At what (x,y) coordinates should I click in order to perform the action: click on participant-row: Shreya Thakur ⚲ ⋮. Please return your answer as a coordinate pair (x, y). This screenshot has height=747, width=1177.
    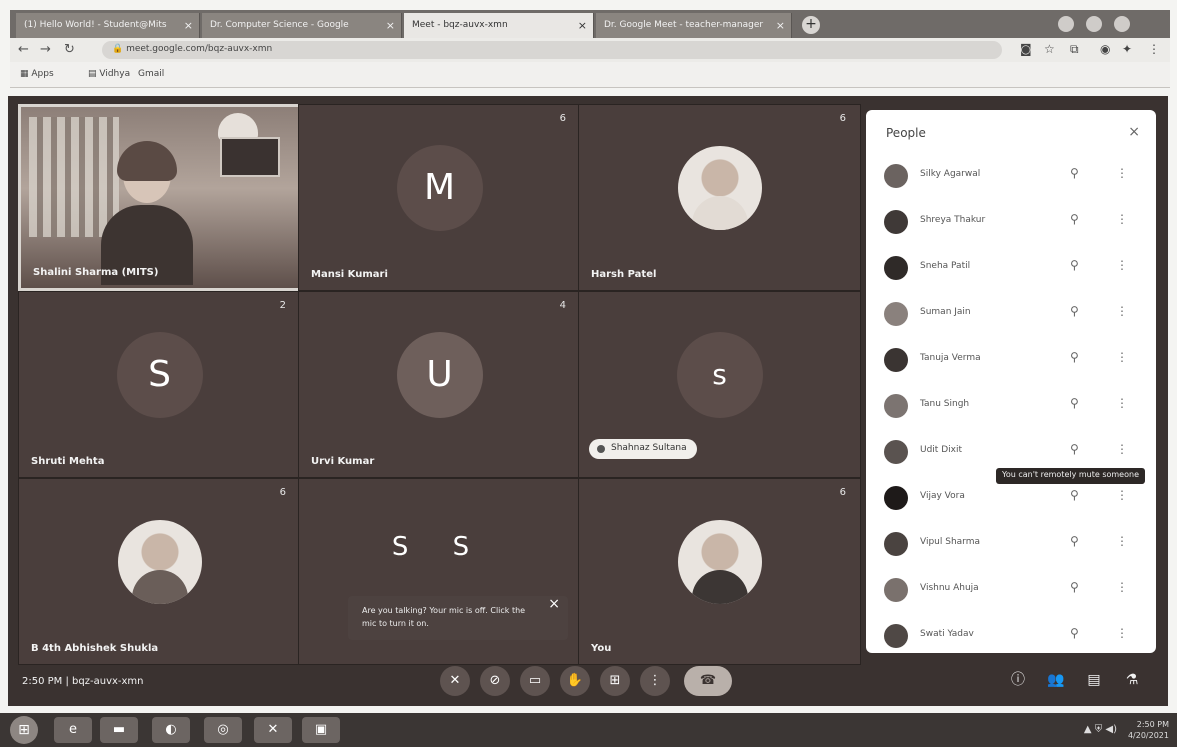
    Looking at the image, I should click on (1011, 222).